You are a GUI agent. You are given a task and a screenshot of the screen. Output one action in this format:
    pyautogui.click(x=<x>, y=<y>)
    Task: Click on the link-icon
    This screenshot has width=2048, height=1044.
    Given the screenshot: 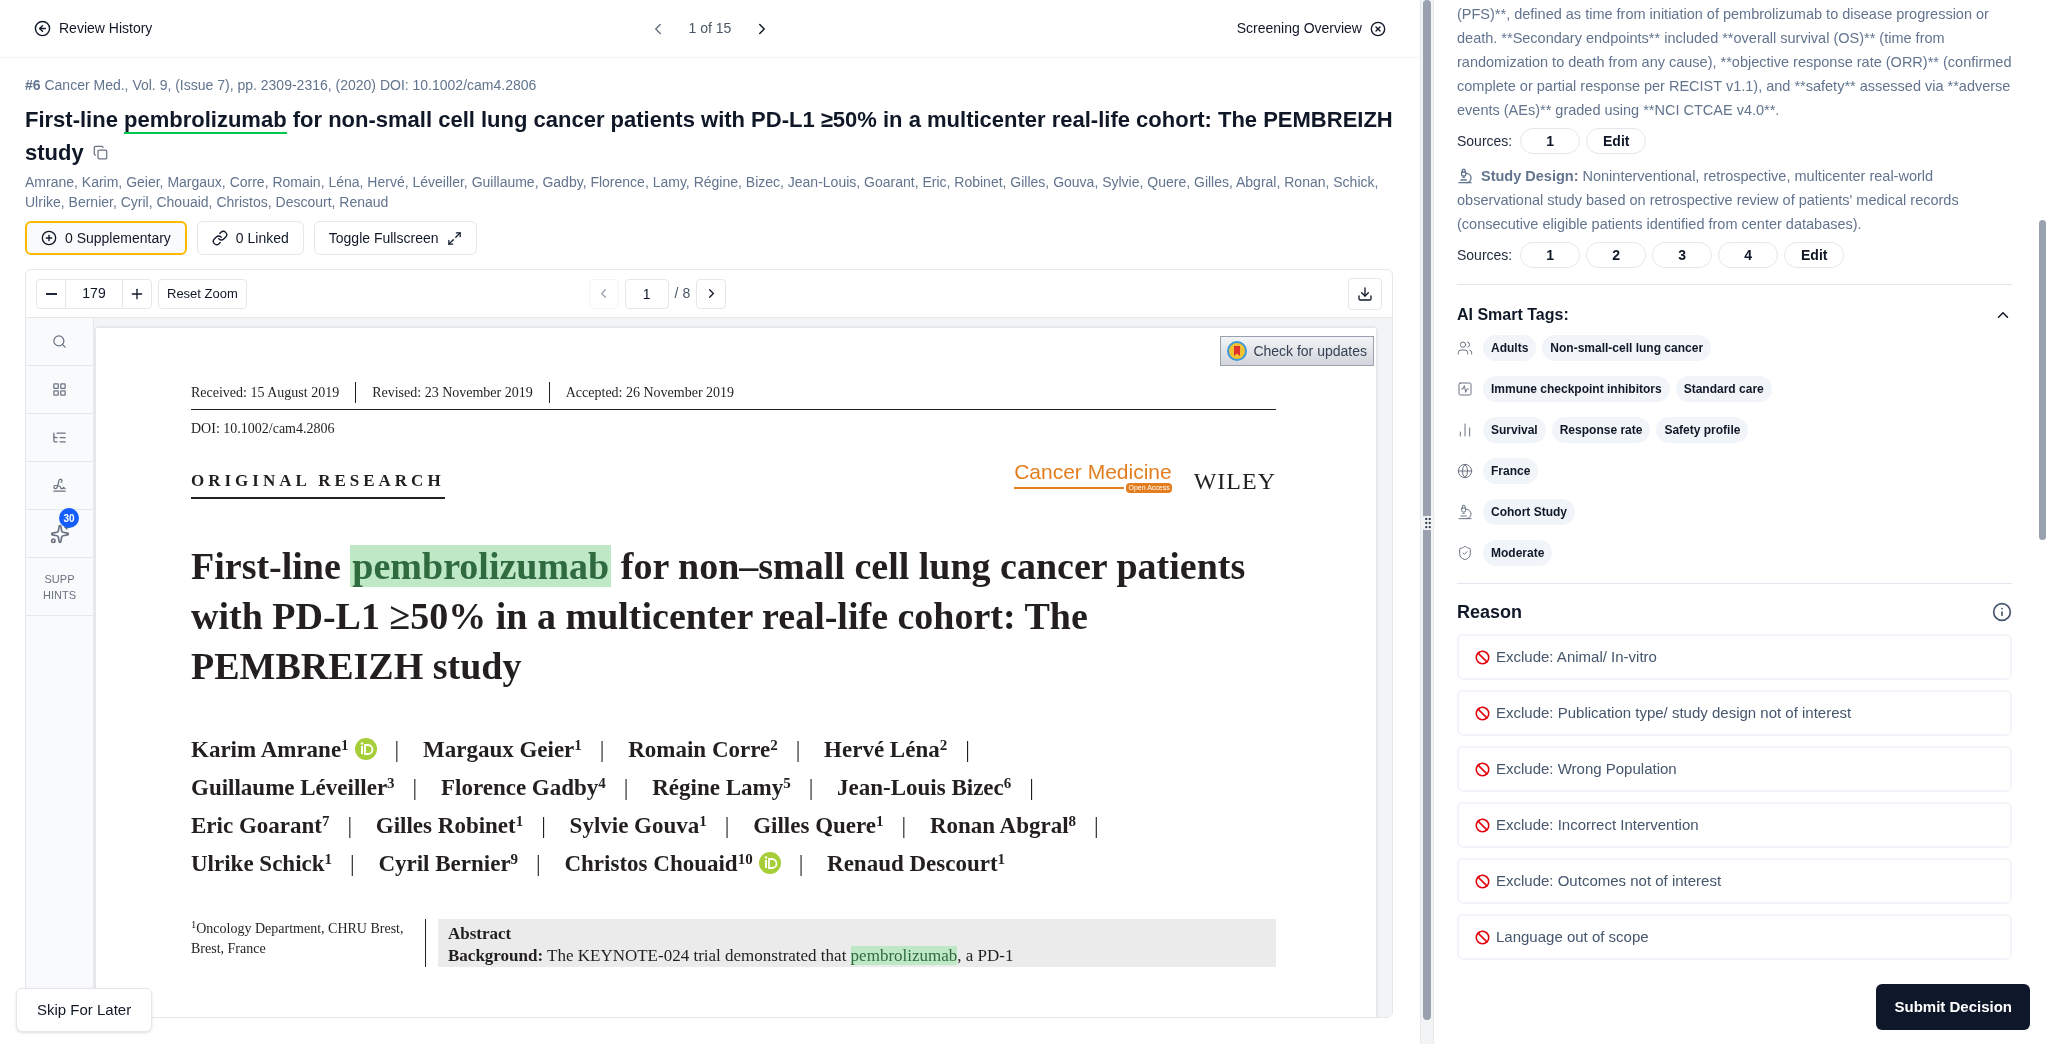 What is the action you would take?
    pyautogui.click(x=219, y=238)
    